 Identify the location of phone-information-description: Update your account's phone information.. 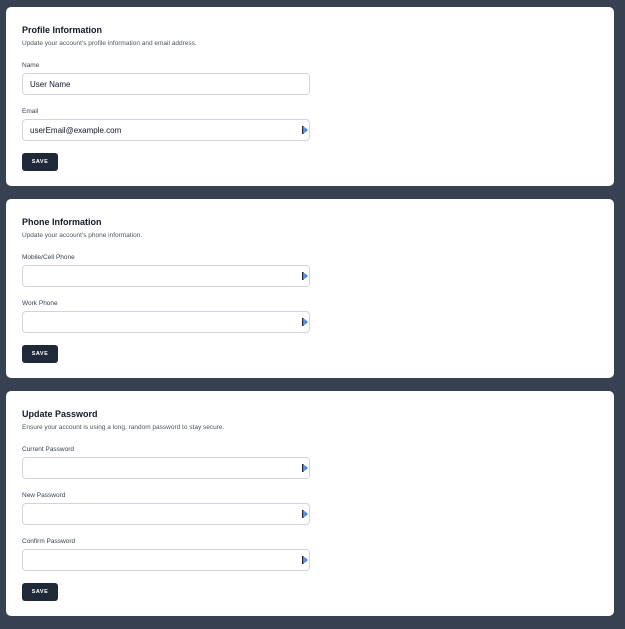
(82, 235).